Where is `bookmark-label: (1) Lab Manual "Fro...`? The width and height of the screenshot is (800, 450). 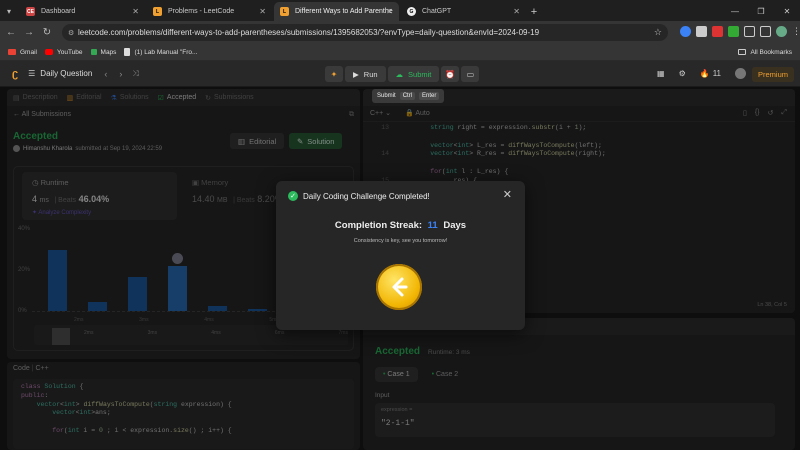
bookmark-label: (1) Lab Manual "Fro... is located at coordinates (166, 52).